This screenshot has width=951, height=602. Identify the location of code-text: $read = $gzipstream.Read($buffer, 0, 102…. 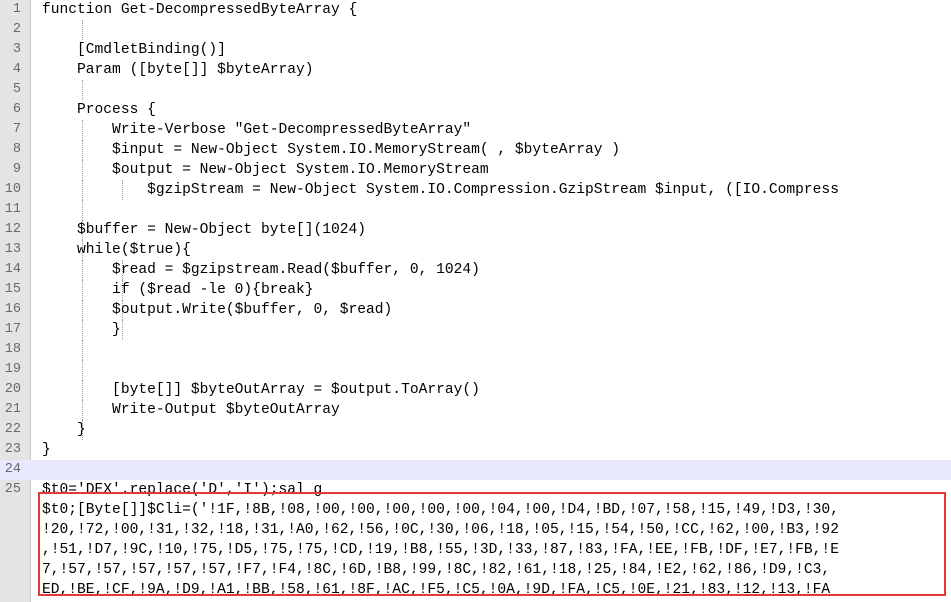
(261, 270).